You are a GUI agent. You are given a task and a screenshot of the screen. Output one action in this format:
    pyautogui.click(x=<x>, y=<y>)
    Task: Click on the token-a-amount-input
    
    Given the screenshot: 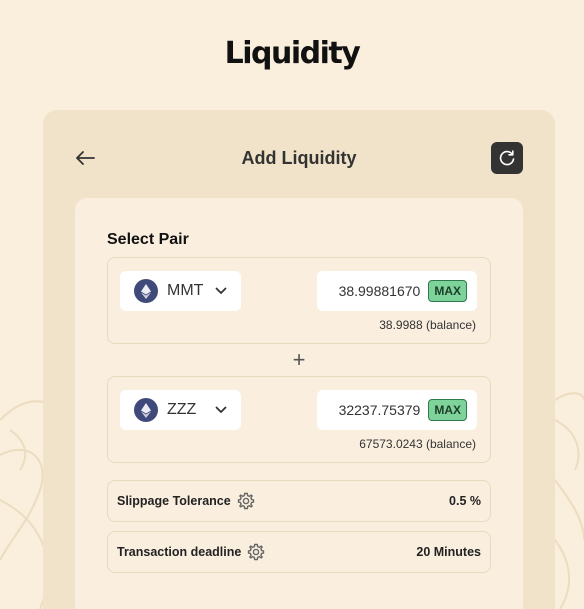 What is the action you would take?
    pyautogui.click(x=372, y=291)
    